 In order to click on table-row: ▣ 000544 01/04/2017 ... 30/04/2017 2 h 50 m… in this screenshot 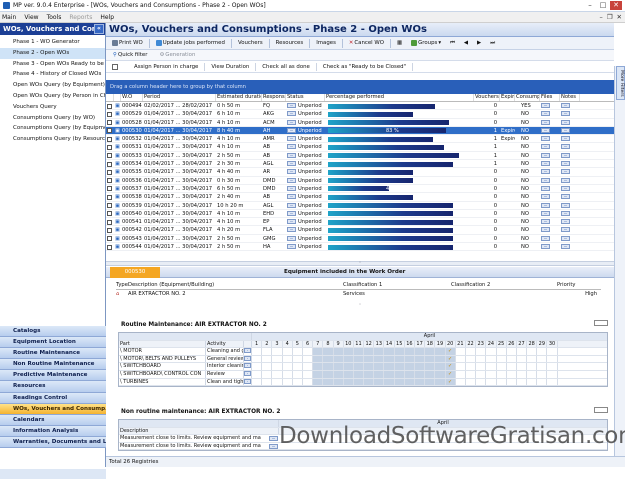, I will do `click(360, 247)`.